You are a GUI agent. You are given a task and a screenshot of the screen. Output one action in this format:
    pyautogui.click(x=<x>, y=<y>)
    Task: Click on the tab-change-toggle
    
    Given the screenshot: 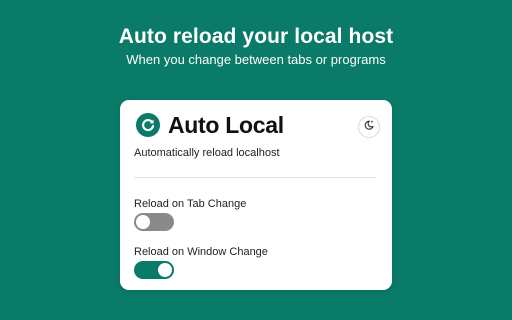 What is the action you would take?
    pyautogui.click(x=154, y=222)
    